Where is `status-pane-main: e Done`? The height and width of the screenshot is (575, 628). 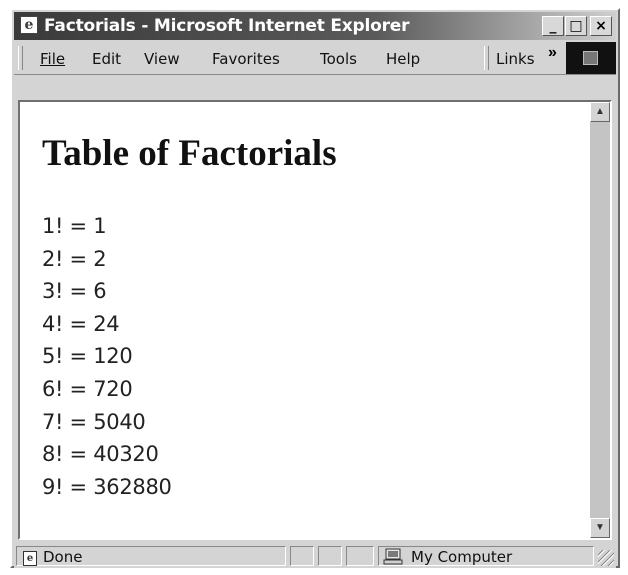
status-pane-main: e Done is located at coordinates (151, 556).